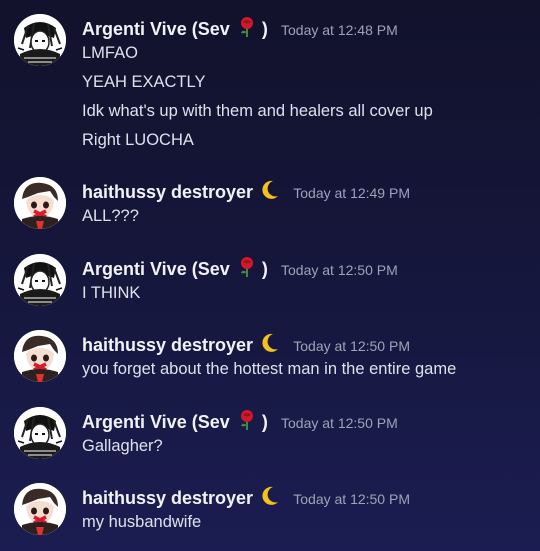  I want to click on message-header: haithussy destroyer Today at 12:49 PM, so click(246, 192).